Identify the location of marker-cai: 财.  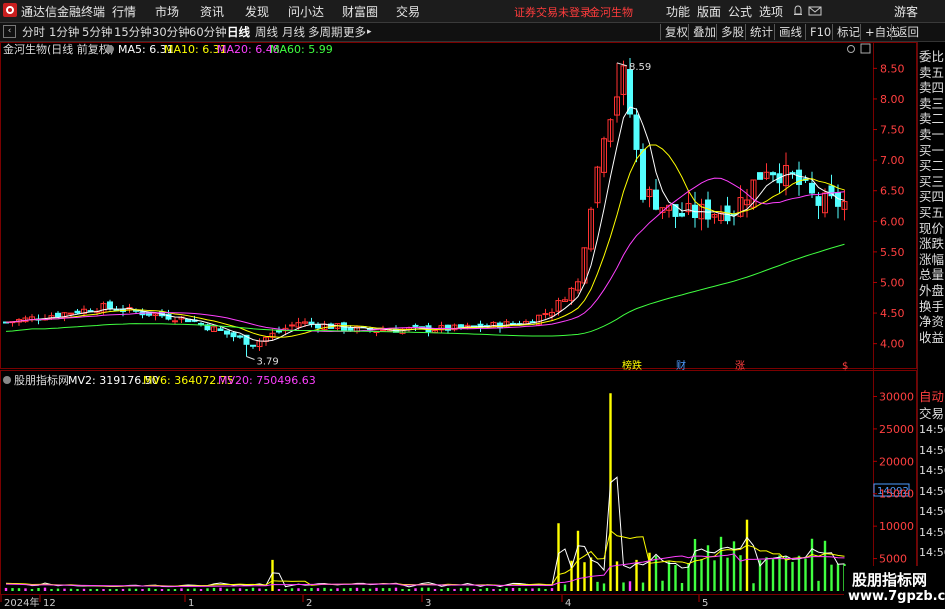
(681, 365).